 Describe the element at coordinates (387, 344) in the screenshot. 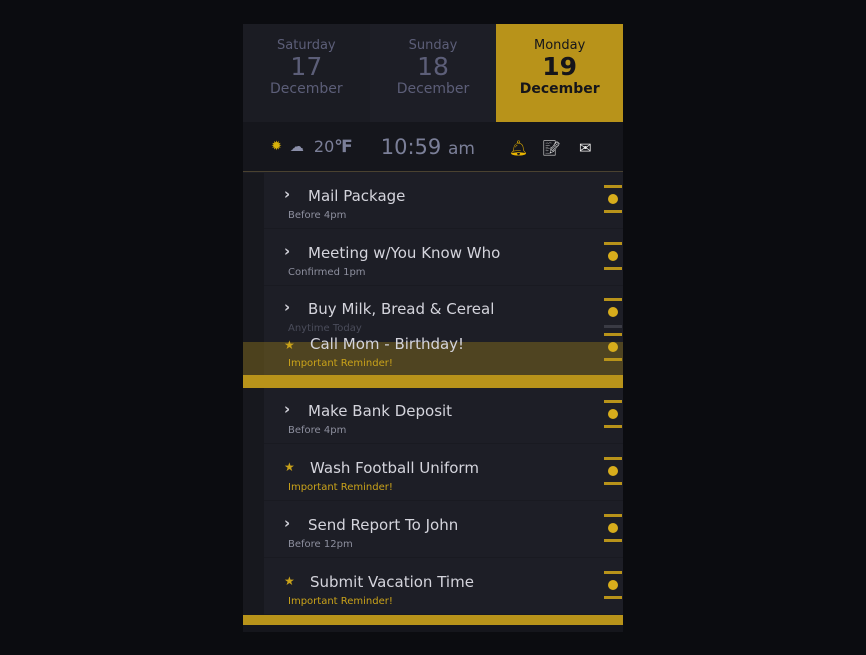

I see `item-title: Call Mom - Birthday!` at that location.